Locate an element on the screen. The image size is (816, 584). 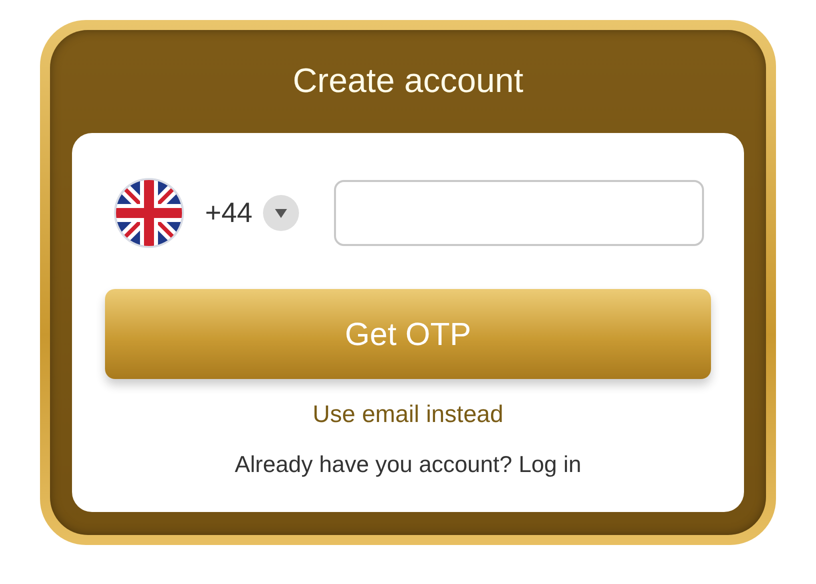
country-code: +44 is located at coordinates (228, 213).